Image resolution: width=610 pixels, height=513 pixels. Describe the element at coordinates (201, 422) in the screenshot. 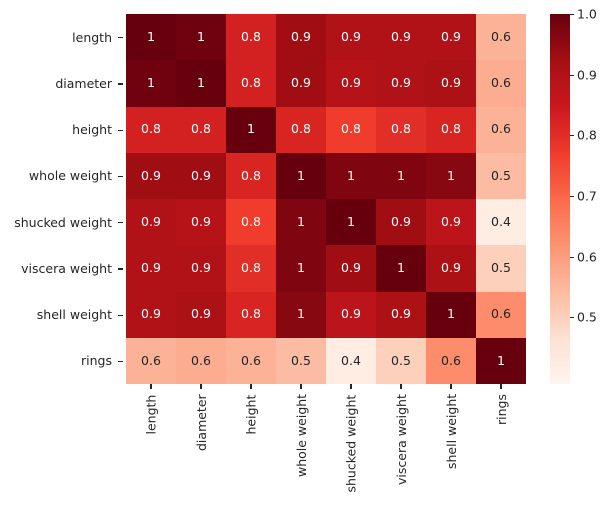

I see `x-tick-label-span: diameter` at that location.